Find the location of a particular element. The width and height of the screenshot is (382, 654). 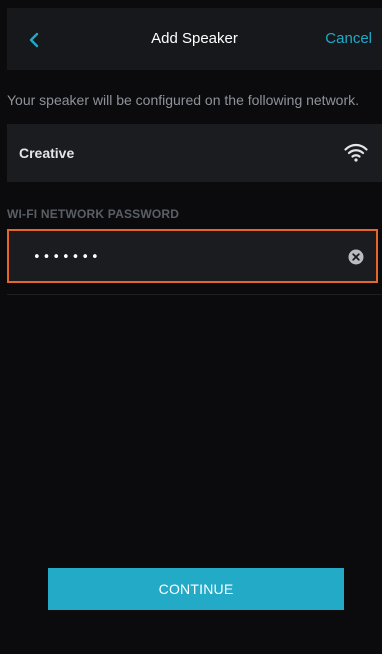

clear-password-button is located at coordinates (356, 257).